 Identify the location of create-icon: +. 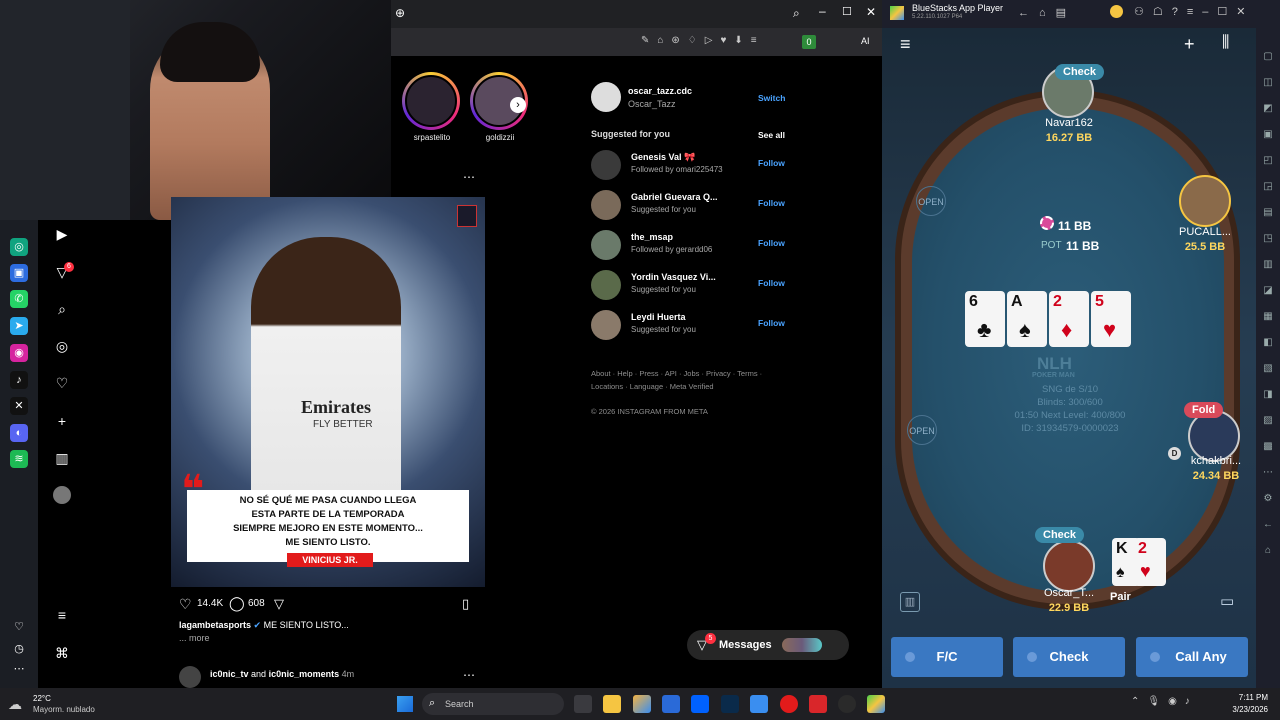
(62, 421).